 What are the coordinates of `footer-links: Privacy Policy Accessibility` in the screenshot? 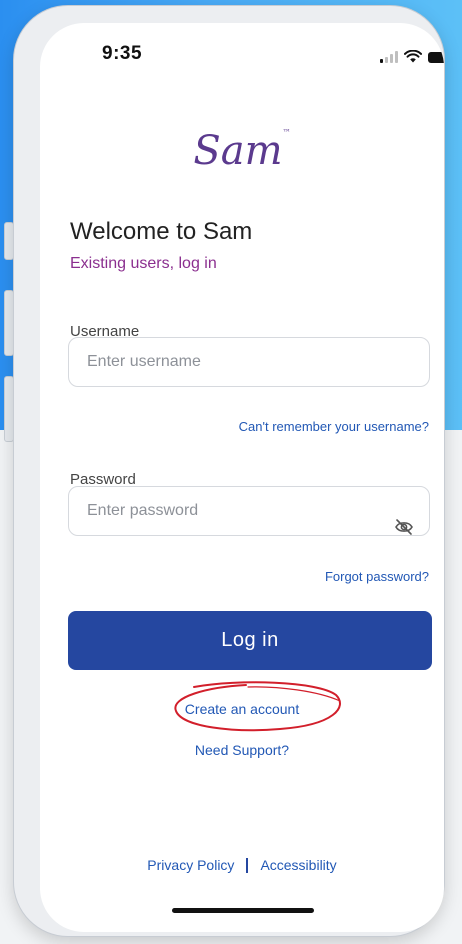 It's located at (242, 865).